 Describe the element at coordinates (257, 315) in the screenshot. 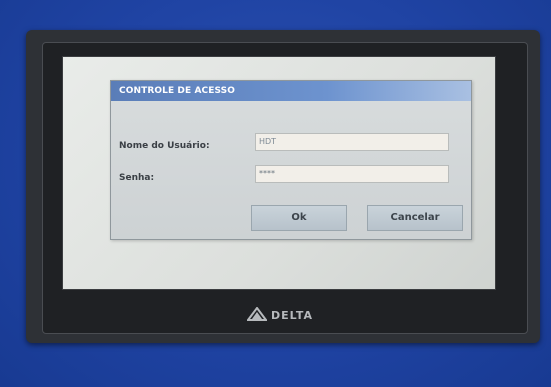

I see `delta-triangle-icon` at that location.